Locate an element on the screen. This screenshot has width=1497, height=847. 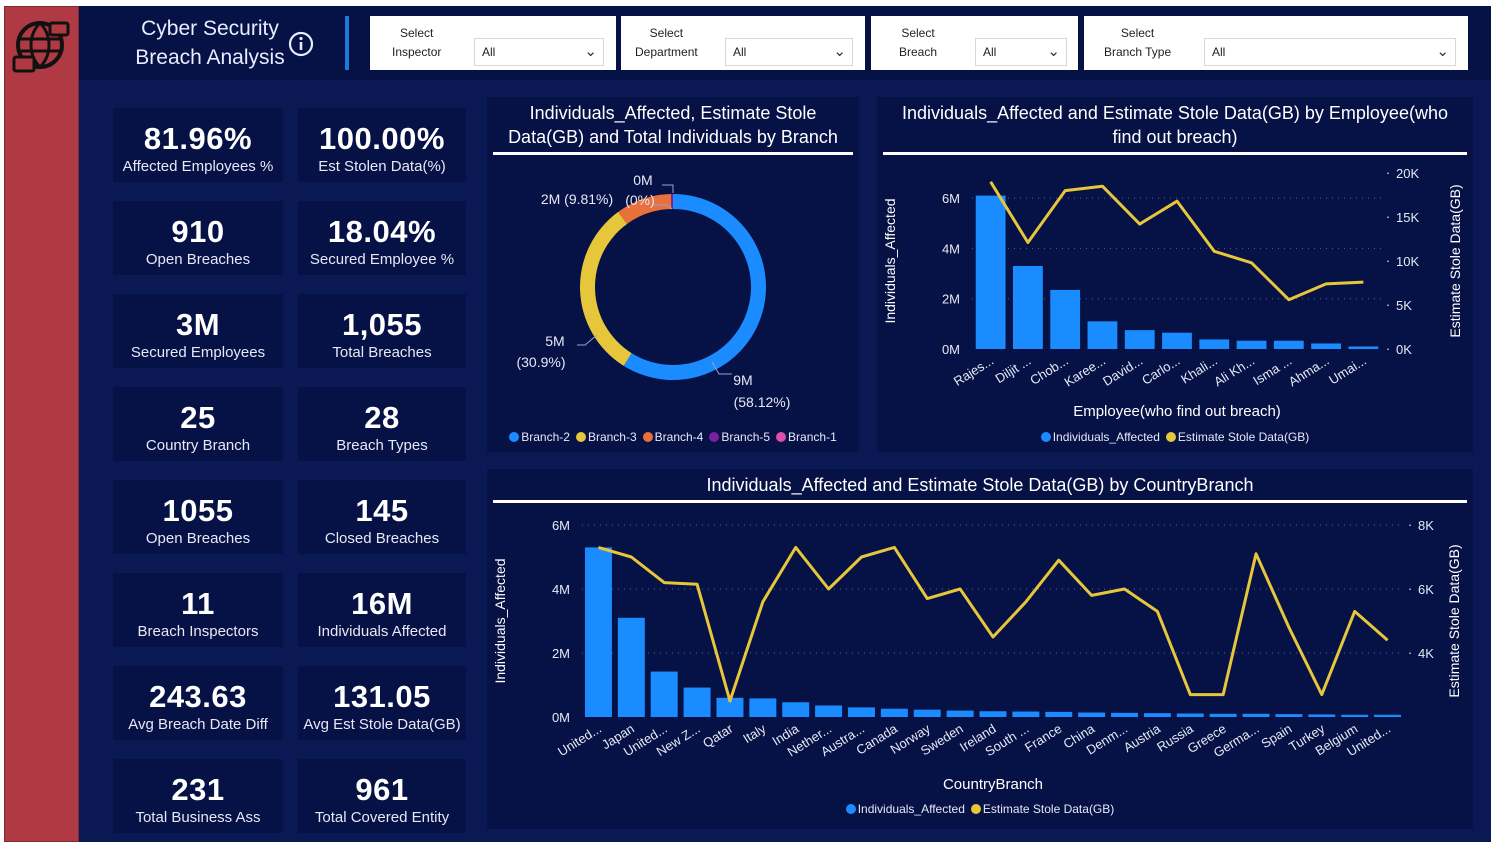
donut-chart: 9M (58.12%) 5M (30.9%) 2M (9.81%) 0M (0%) is located at coordinates (673, 287).